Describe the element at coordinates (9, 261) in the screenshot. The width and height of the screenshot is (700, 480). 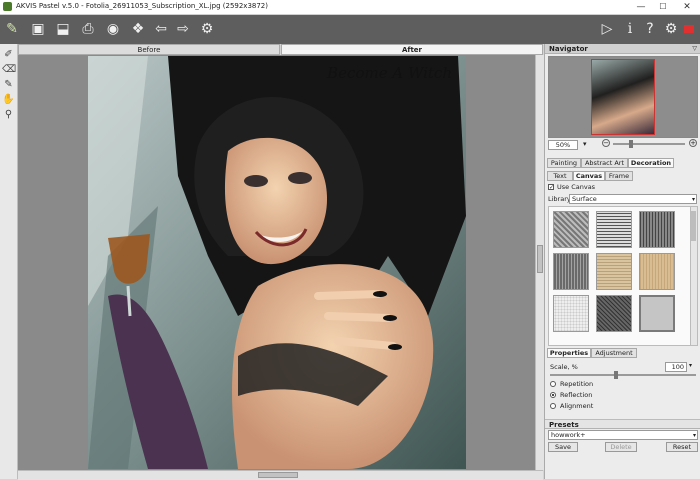
I see `left-tools-panel: ✐ ⌫ ✎ ✋ ⚲` at that location.